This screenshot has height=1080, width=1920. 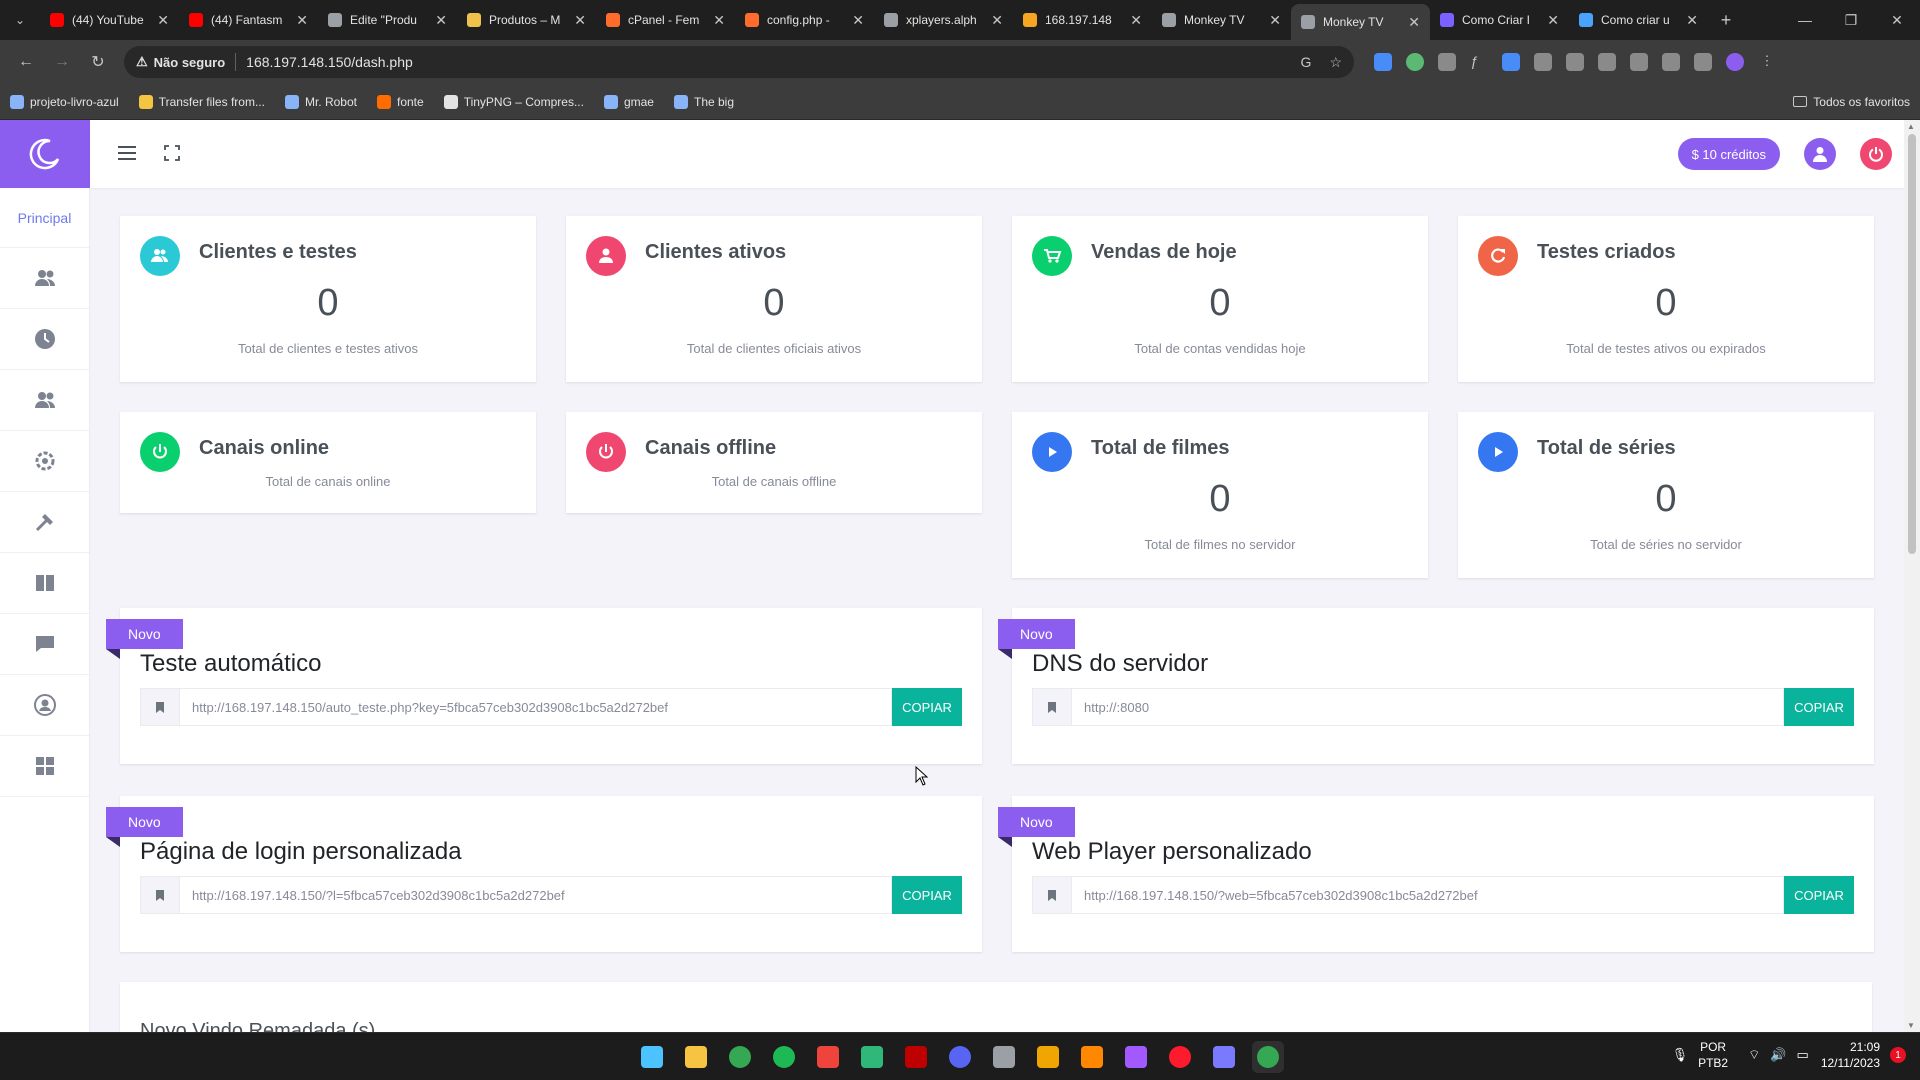 What do you see at coordinates (62, 62) in the screenshot?
I see `forward-icon: →` at bounding box center [62, 62].